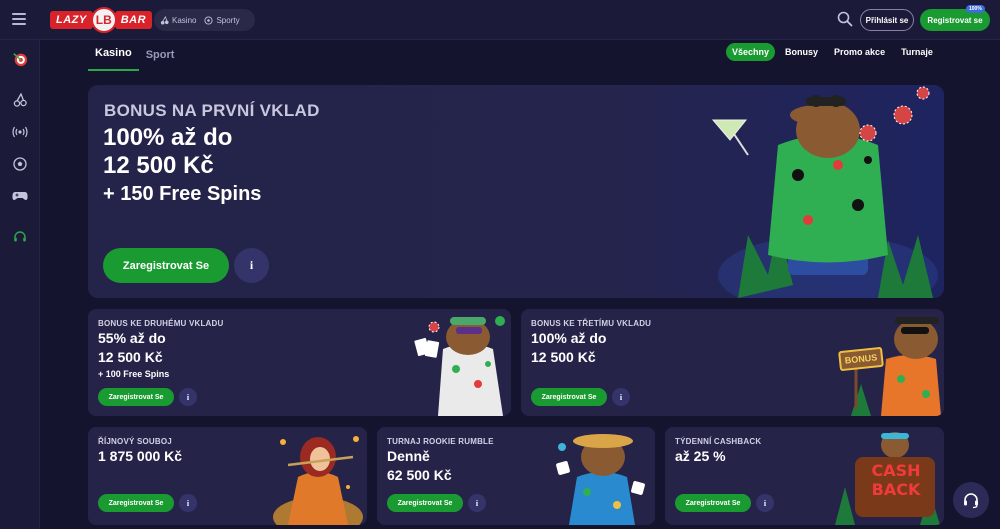 The width and height of the screenshot is (1000, 529). I want to click on hero-register-button: Zaregistrovat Se, so click(166, 265).